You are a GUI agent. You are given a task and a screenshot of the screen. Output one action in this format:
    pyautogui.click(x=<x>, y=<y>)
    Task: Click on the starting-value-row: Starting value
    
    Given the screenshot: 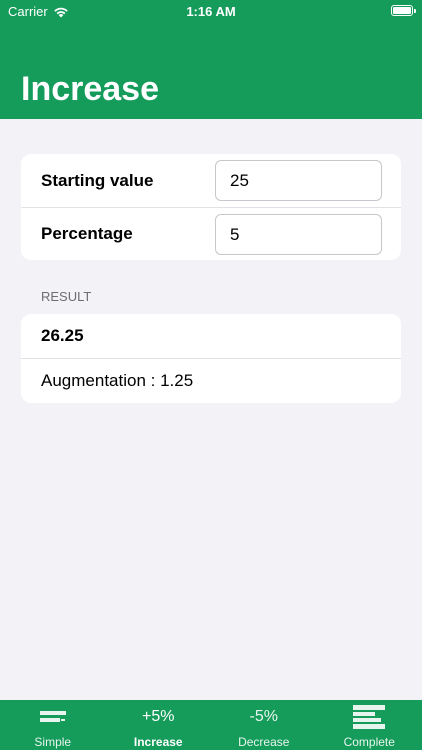 What is the action you would take?
    pyautogui.click(x=211, y=180)
    